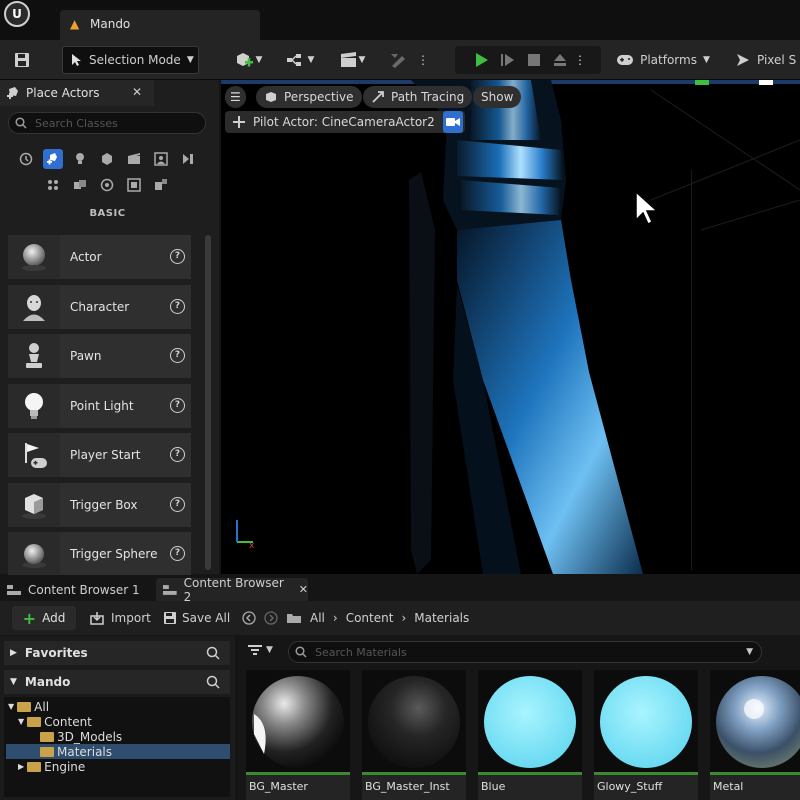 The height and width of the screenshot is (800, 800). I want to click on actor-item-actor: Actor?, so click(99, 257).